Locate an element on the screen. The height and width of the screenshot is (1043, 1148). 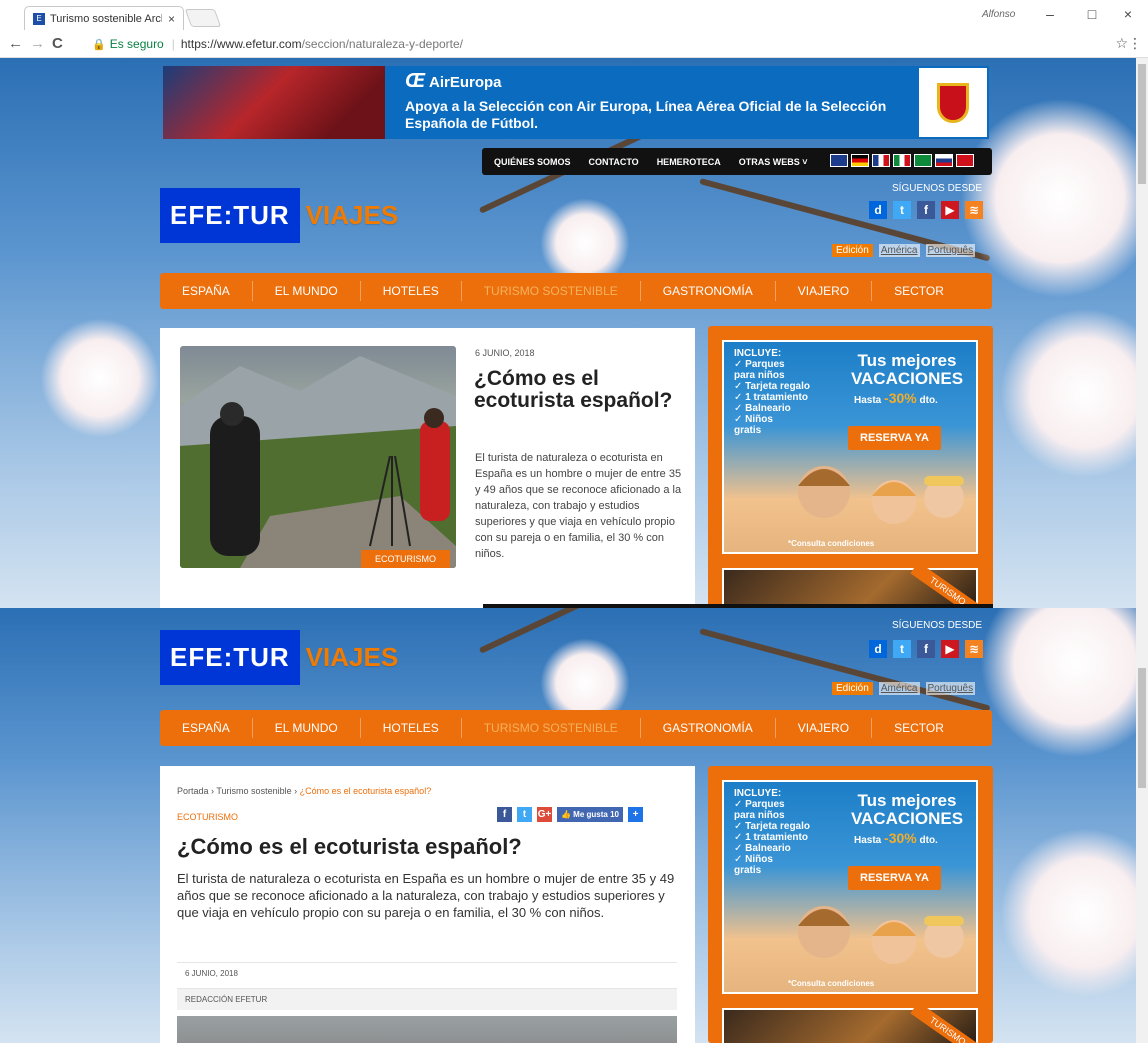
ad-include-item: para niños is located at coordinates (759, 815).